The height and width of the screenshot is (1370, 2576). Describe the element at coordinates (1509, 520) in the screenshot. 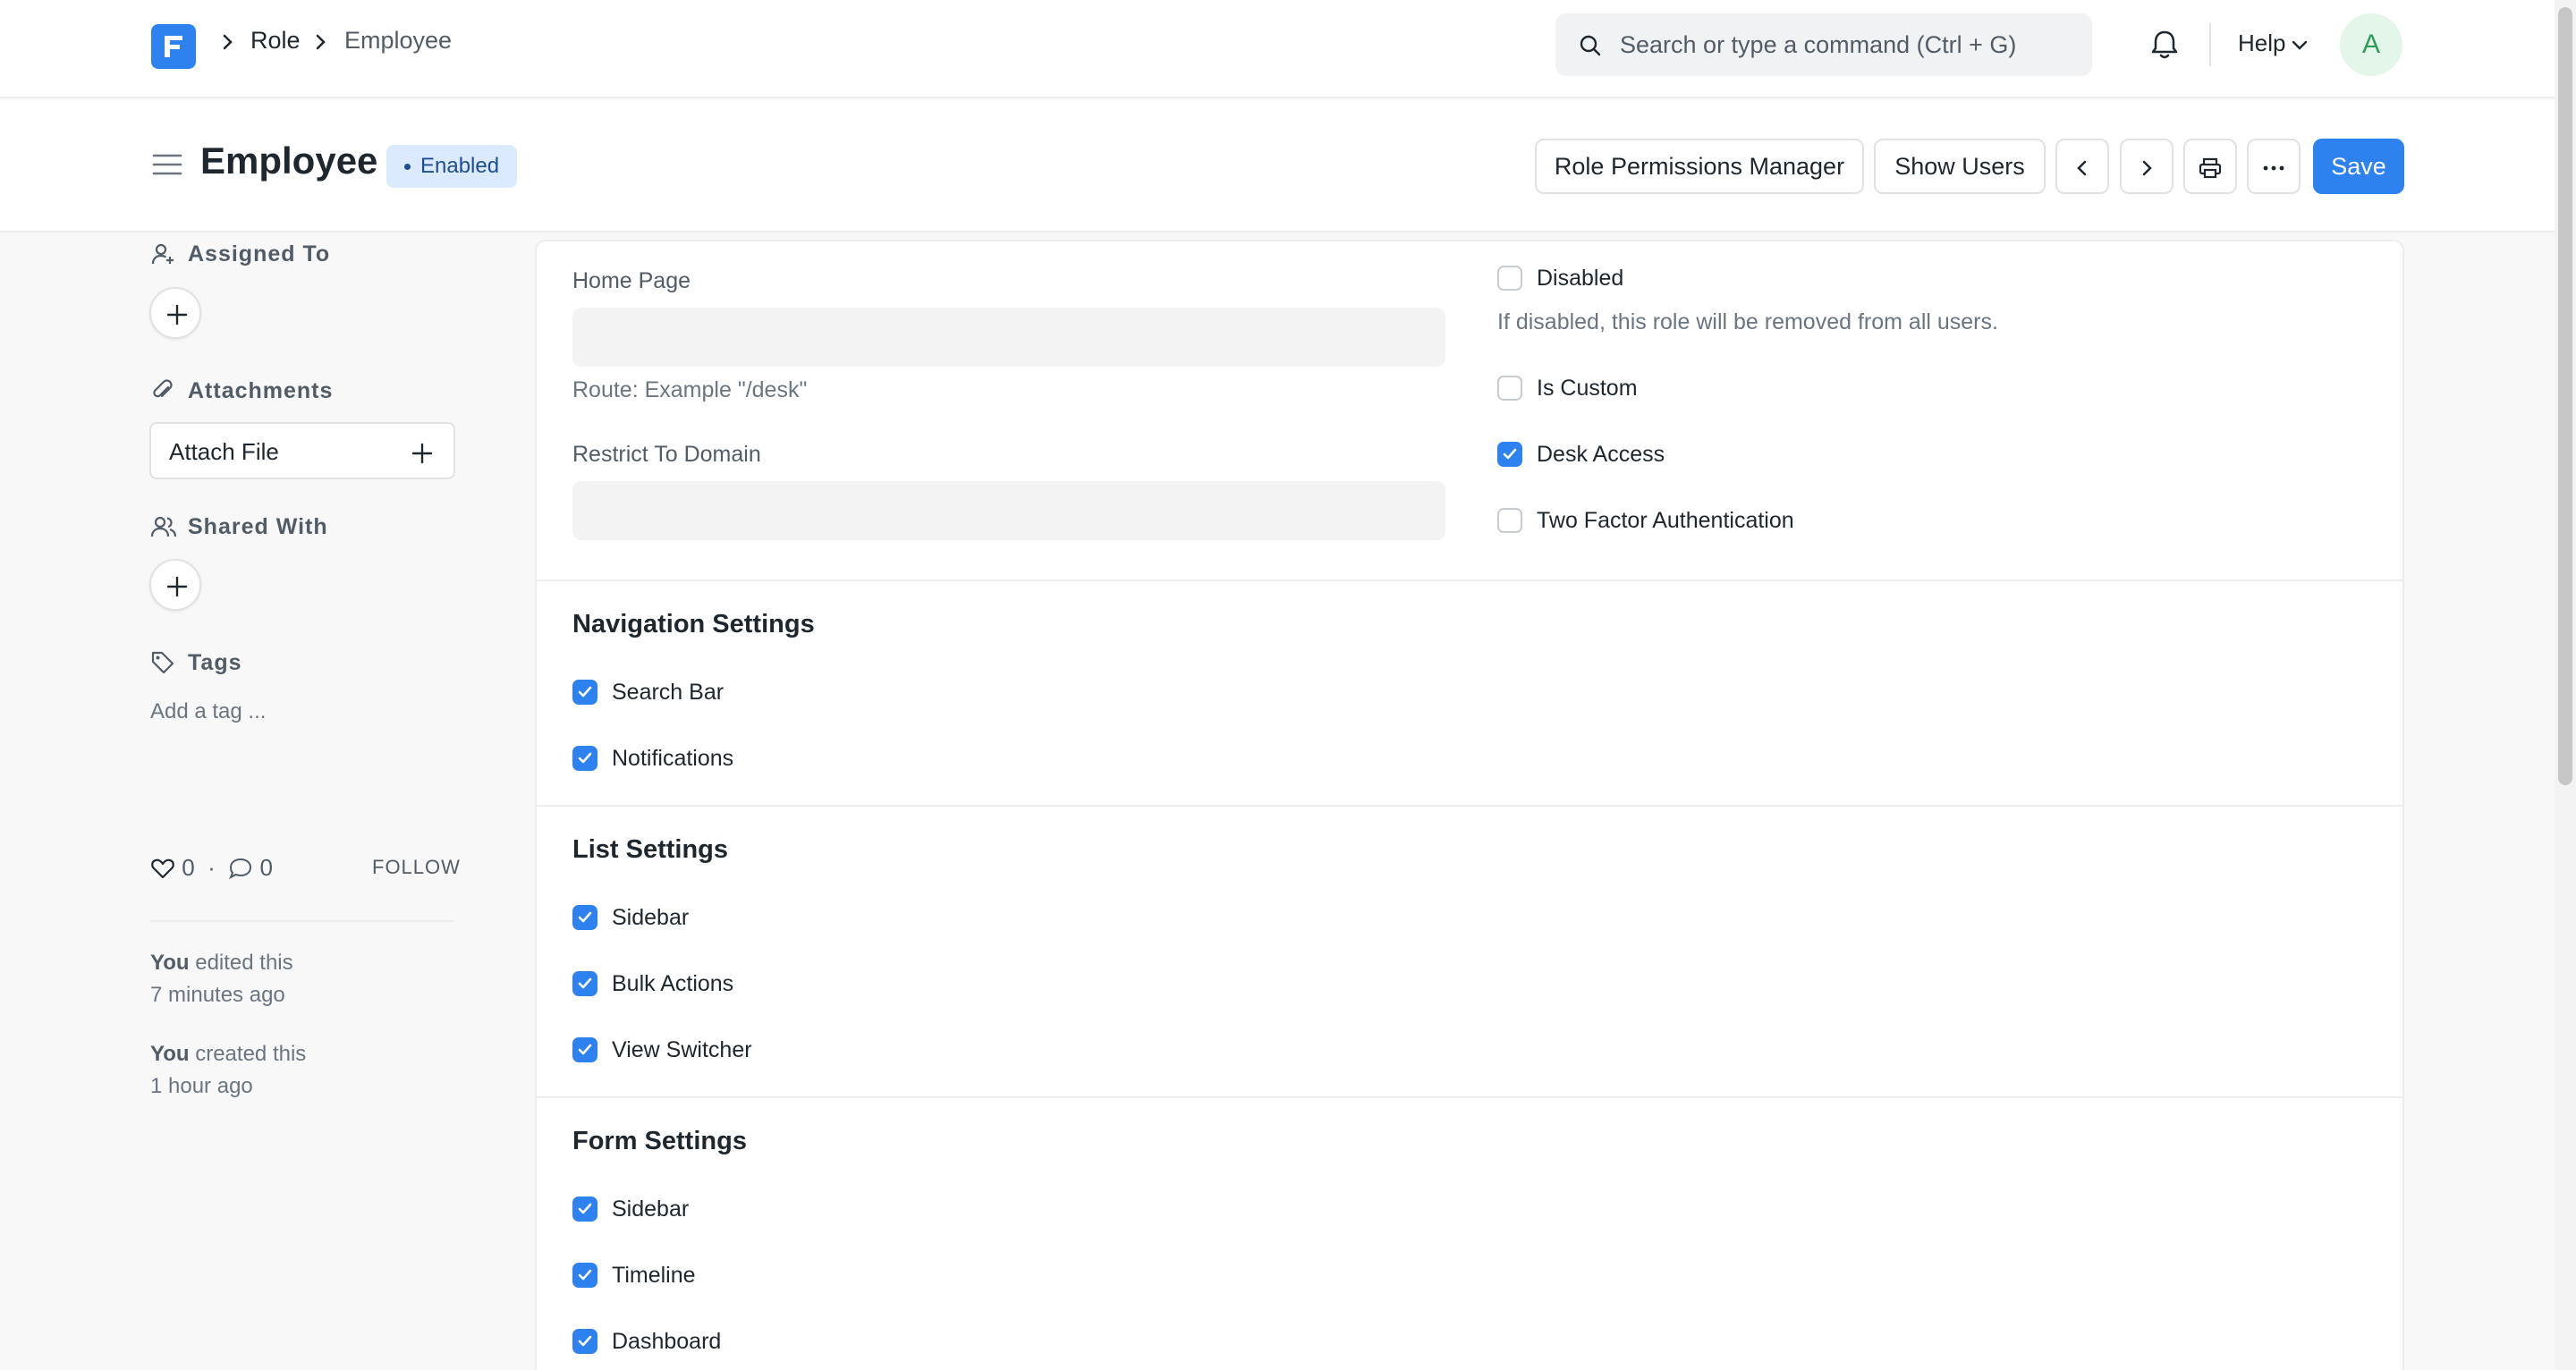

I see `two-factor-checkbox` at that location.